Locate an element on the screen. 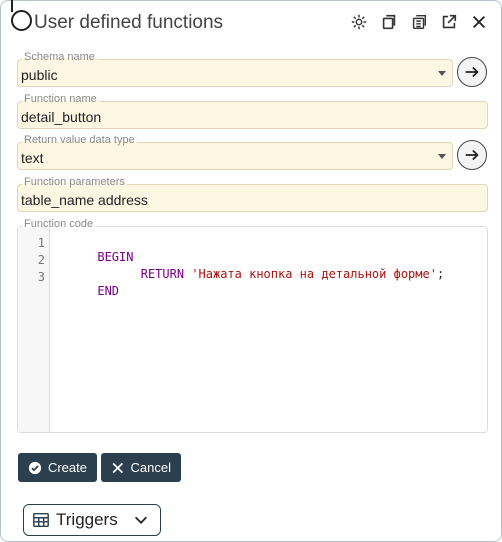 This screenshot has width=502, height=542. cancel-label: Cancel is located at coordinates (150, 467).